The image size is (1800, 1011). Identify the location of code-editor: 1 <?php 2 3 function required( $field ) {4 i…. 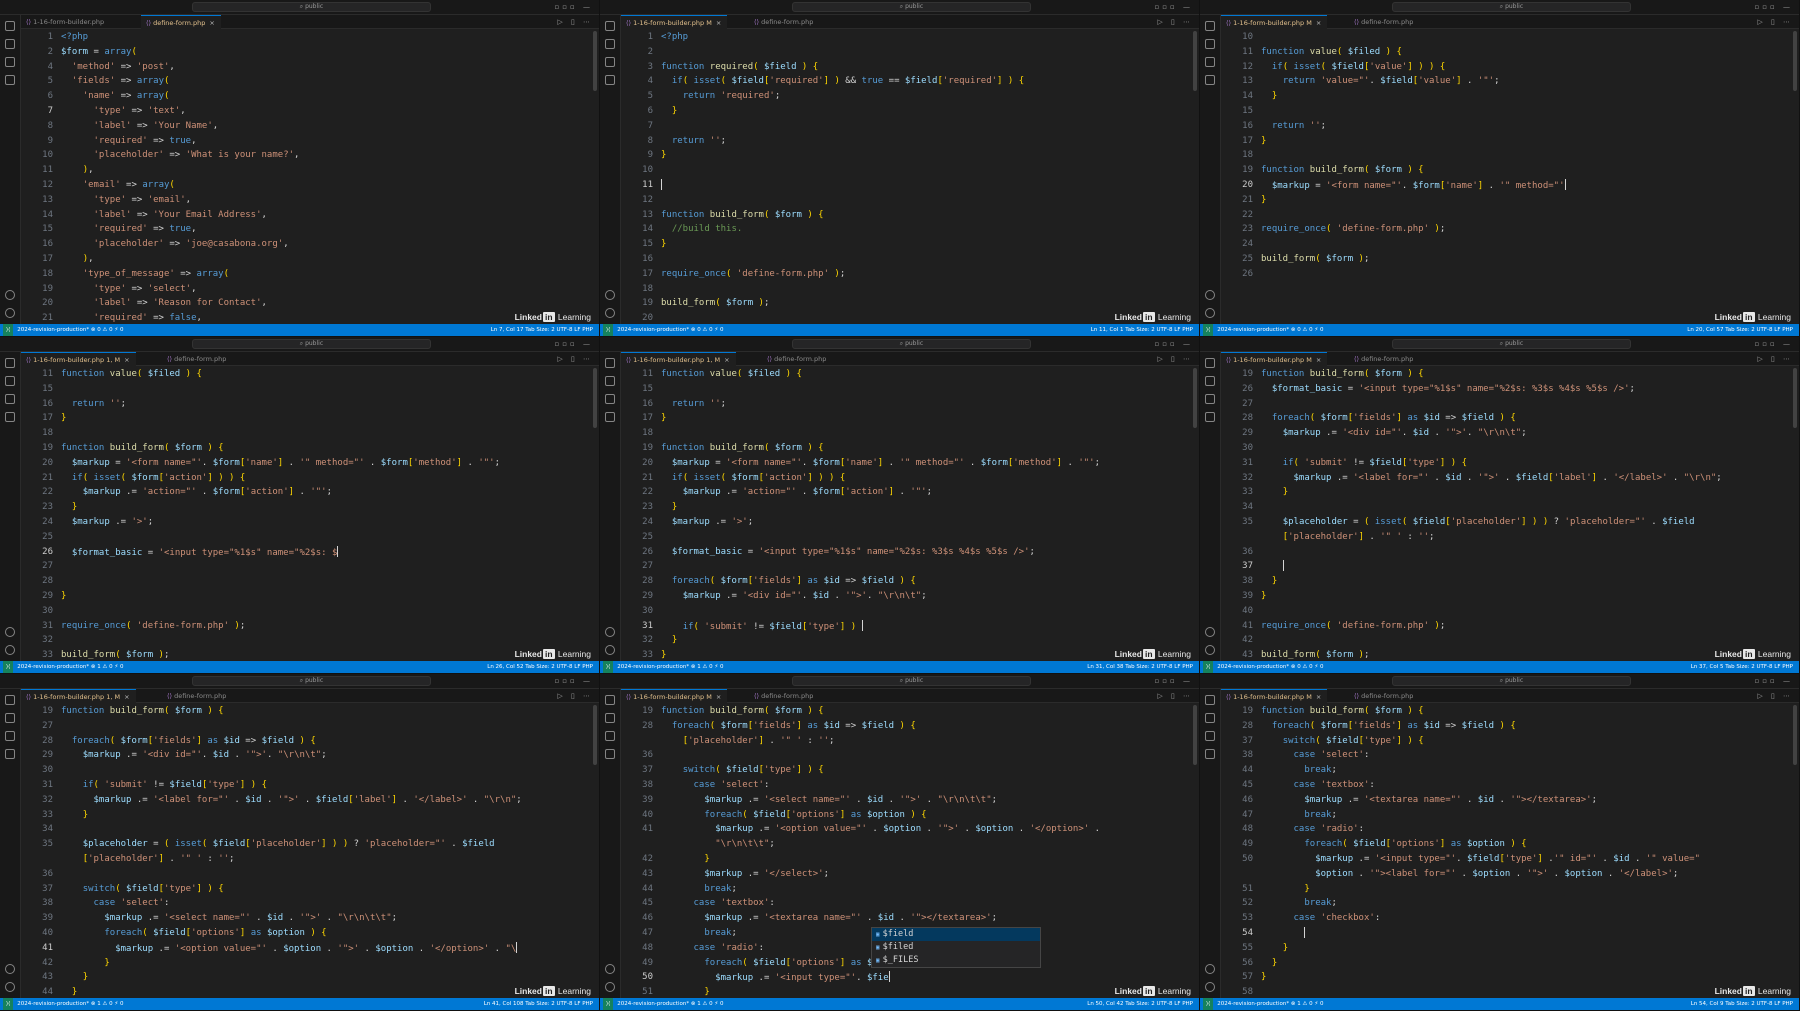
(910, 176).